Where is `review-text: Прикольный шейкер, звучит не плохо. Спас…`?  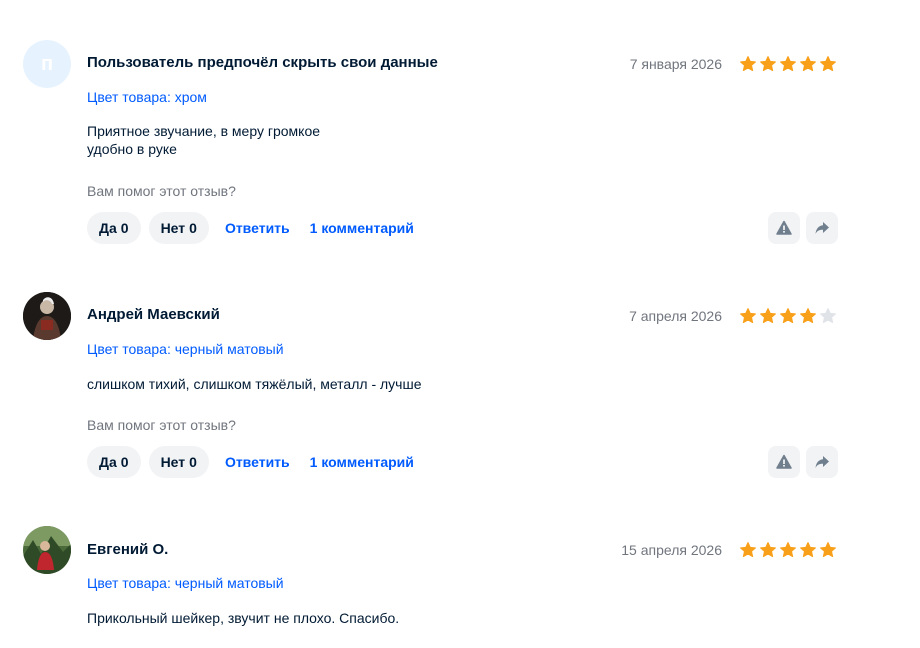
review-text: Прикольный шейкер, звучит не плохо. Спас… is located at coordinates (243, 618).